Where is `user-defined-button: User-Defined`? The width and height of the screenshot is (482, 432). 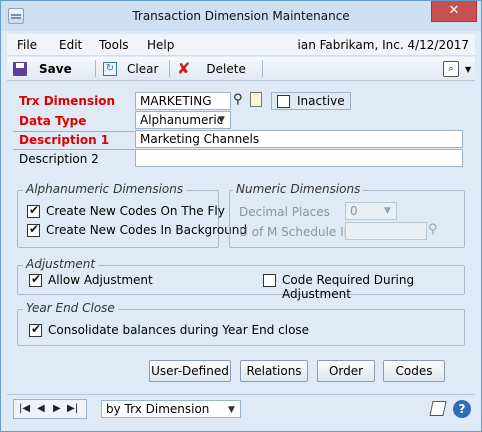
user-defined-button: User-Defined is located at coordinates (190, 371).